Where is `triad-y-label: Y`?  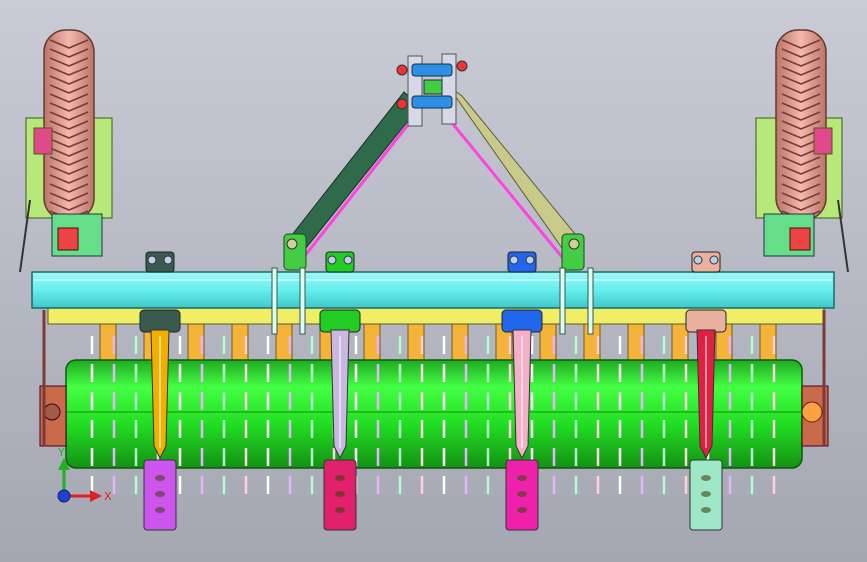 triad-y-label: Y is located at coordinates (61, 452).